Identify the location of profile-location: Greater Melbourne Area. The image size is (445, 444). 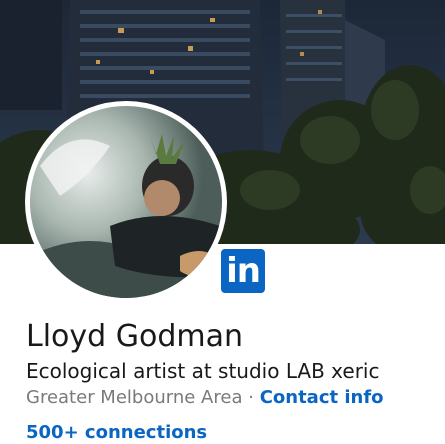
(134, 397).